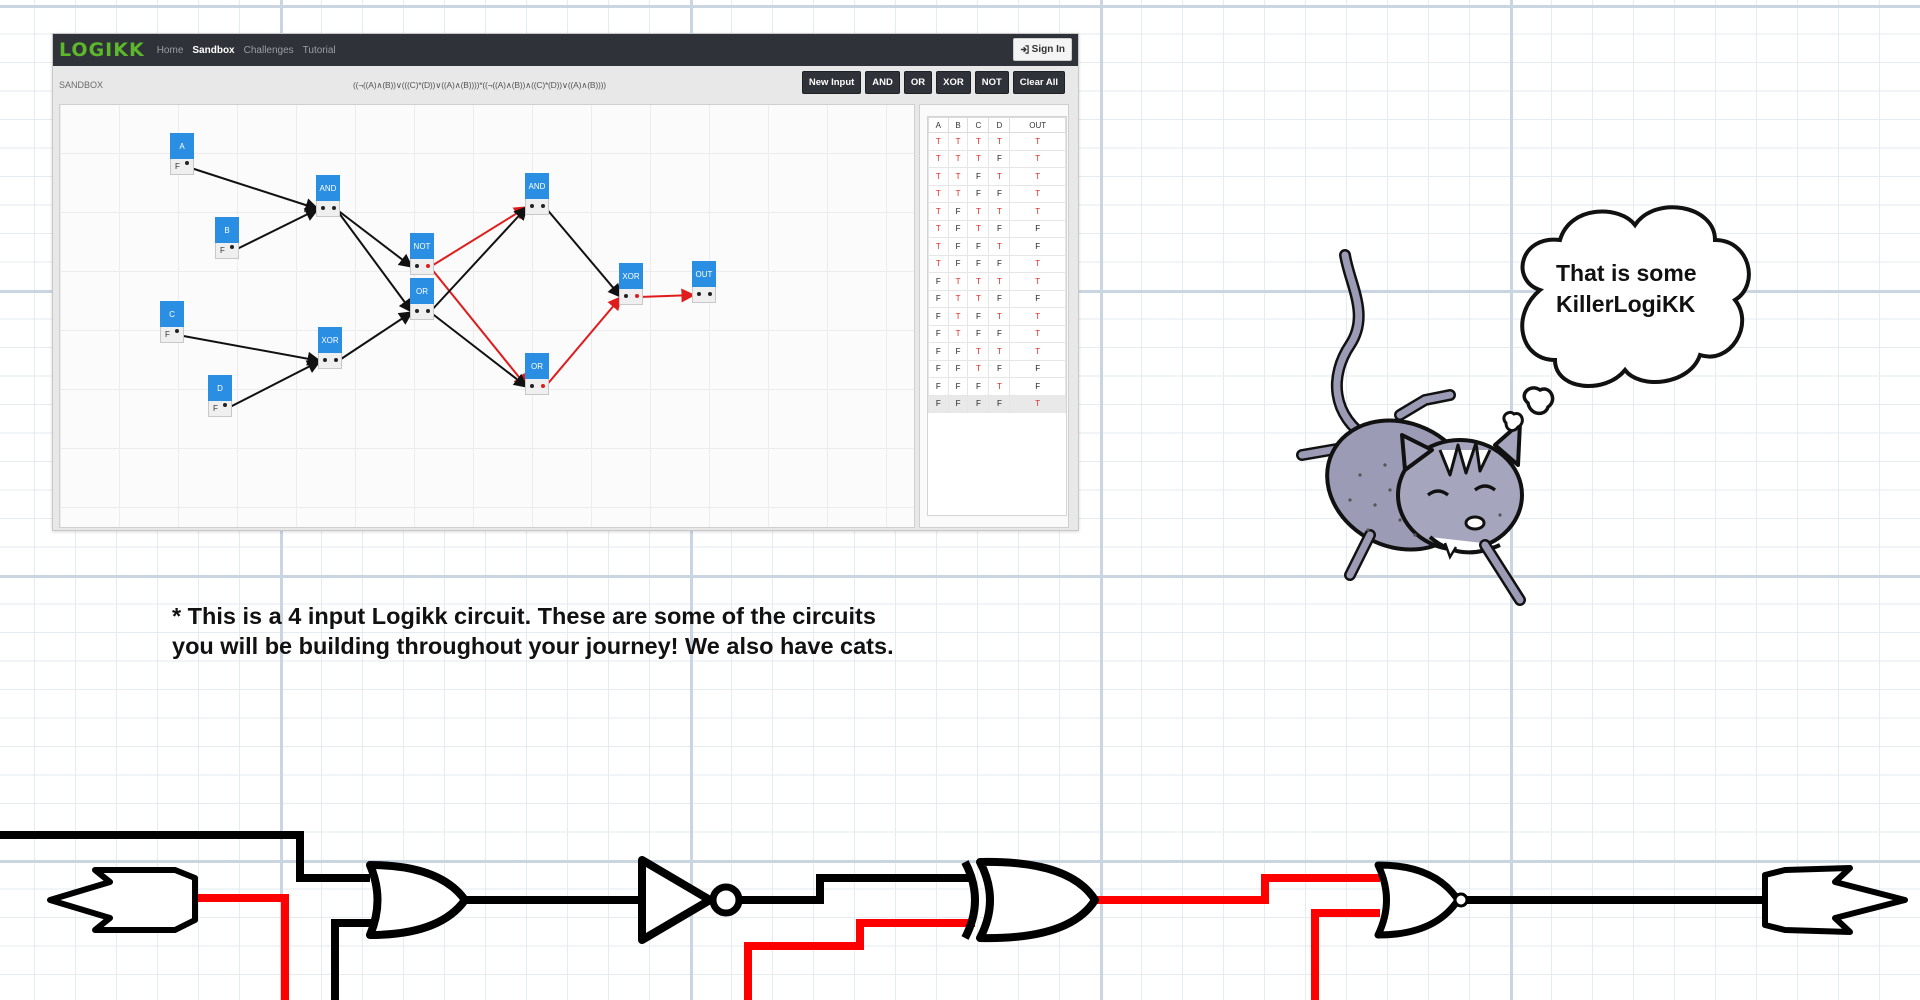  What do you see at coordinates (328, 196) in the screenshot?
I see `gate-node-and1: AND` at bounding box center [328, 196].